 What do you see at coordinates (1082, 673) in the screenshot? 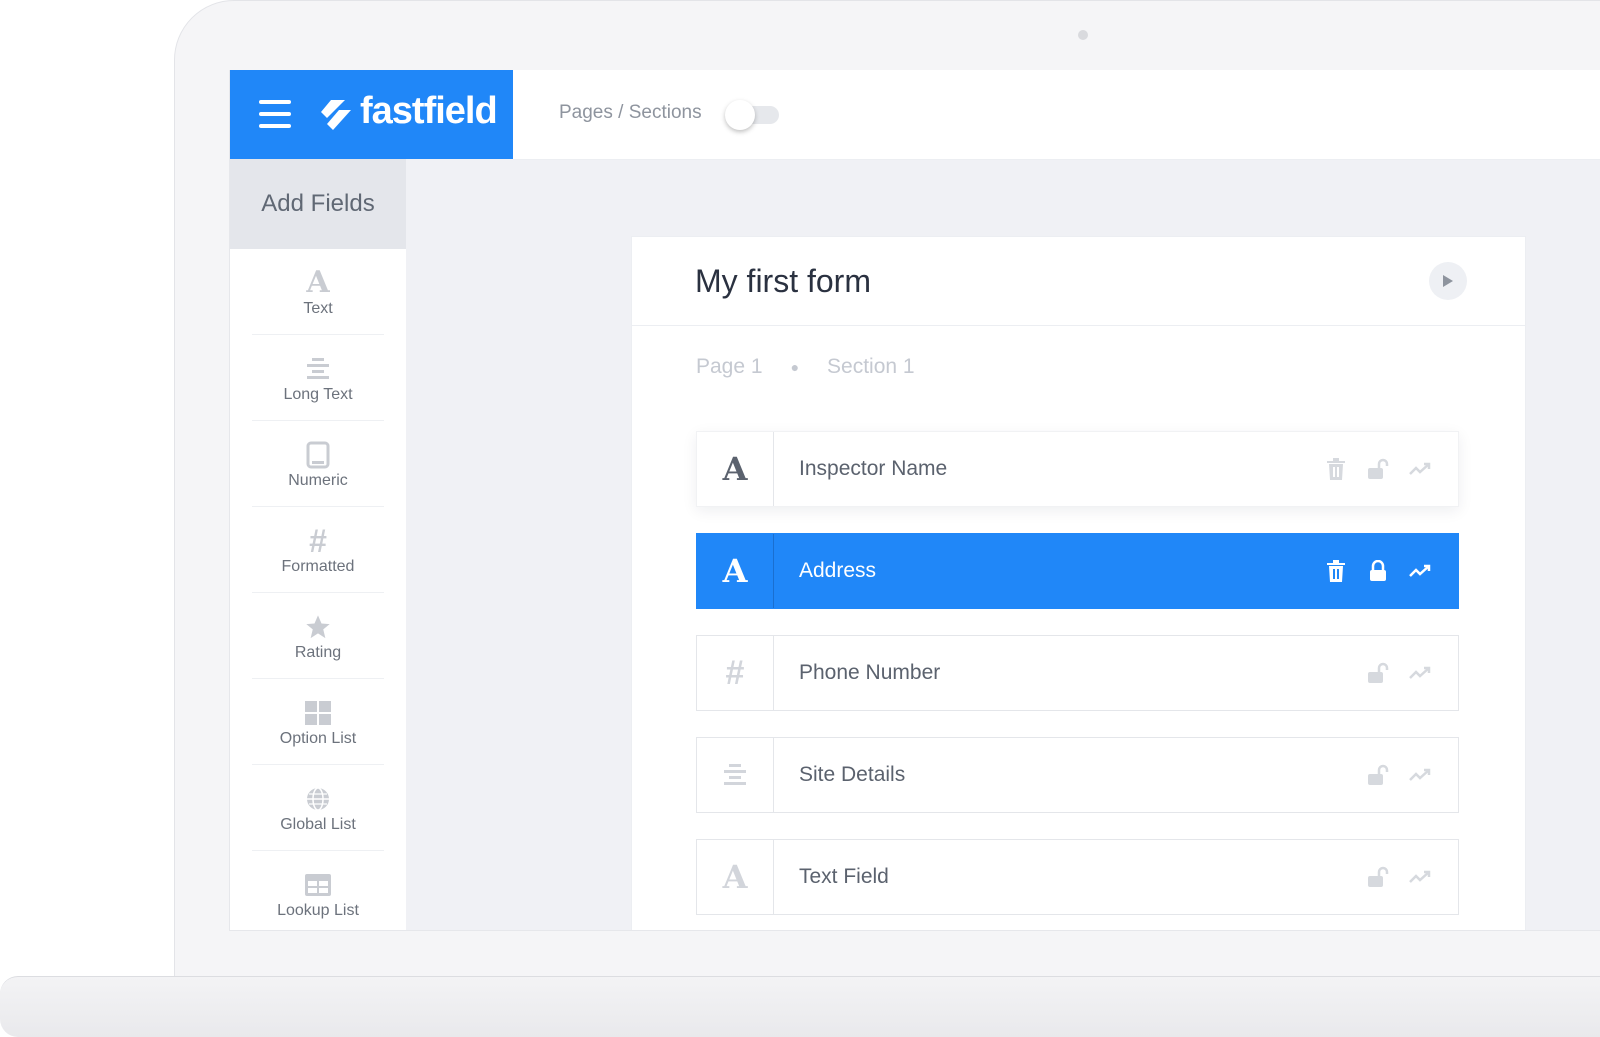
I see `field-label: Phone Number` at bounding box center [1082, 673].